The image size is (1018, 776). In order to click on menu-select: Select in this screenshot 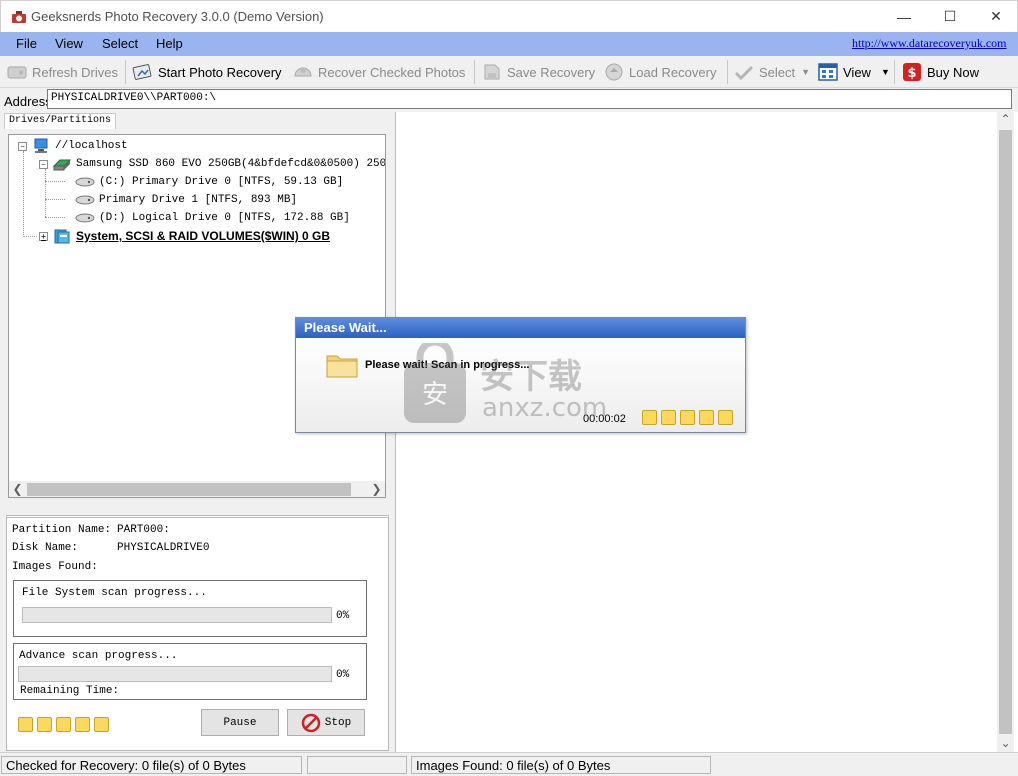, I will do `click(120, 43)`.